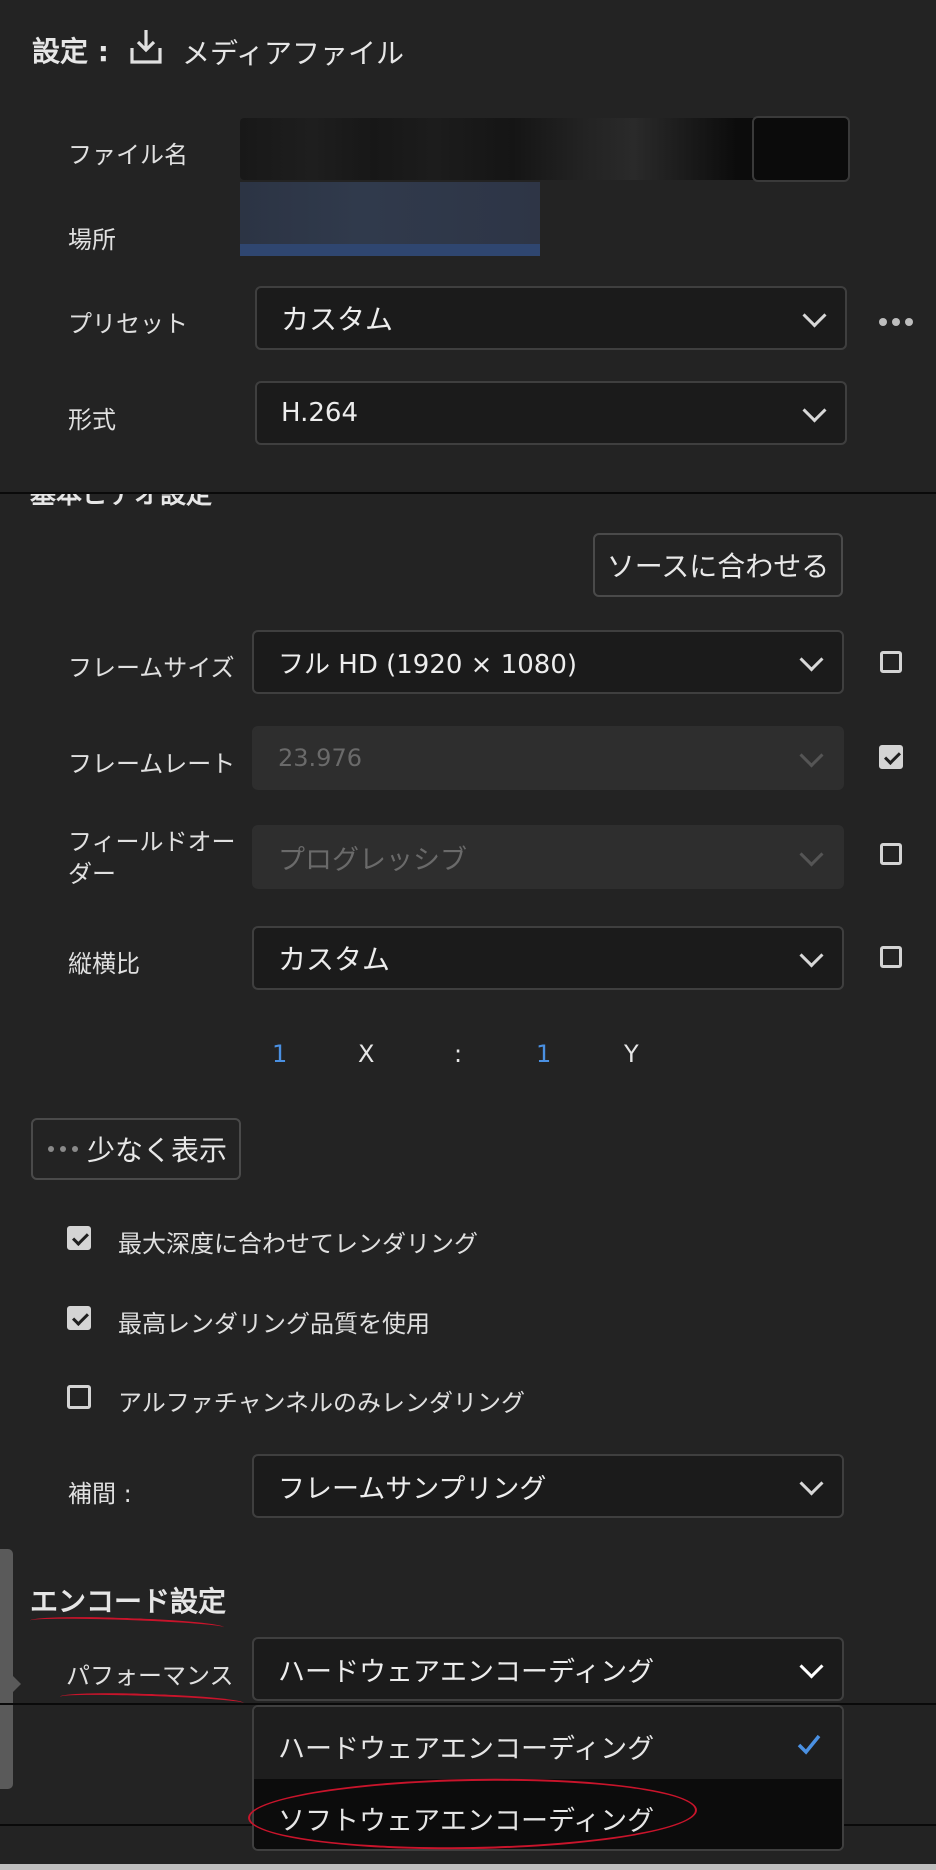 The height and width of the screenshot is (1870, 936). I want to click on show-less-button: 少なく表示, so click(136, 1149).